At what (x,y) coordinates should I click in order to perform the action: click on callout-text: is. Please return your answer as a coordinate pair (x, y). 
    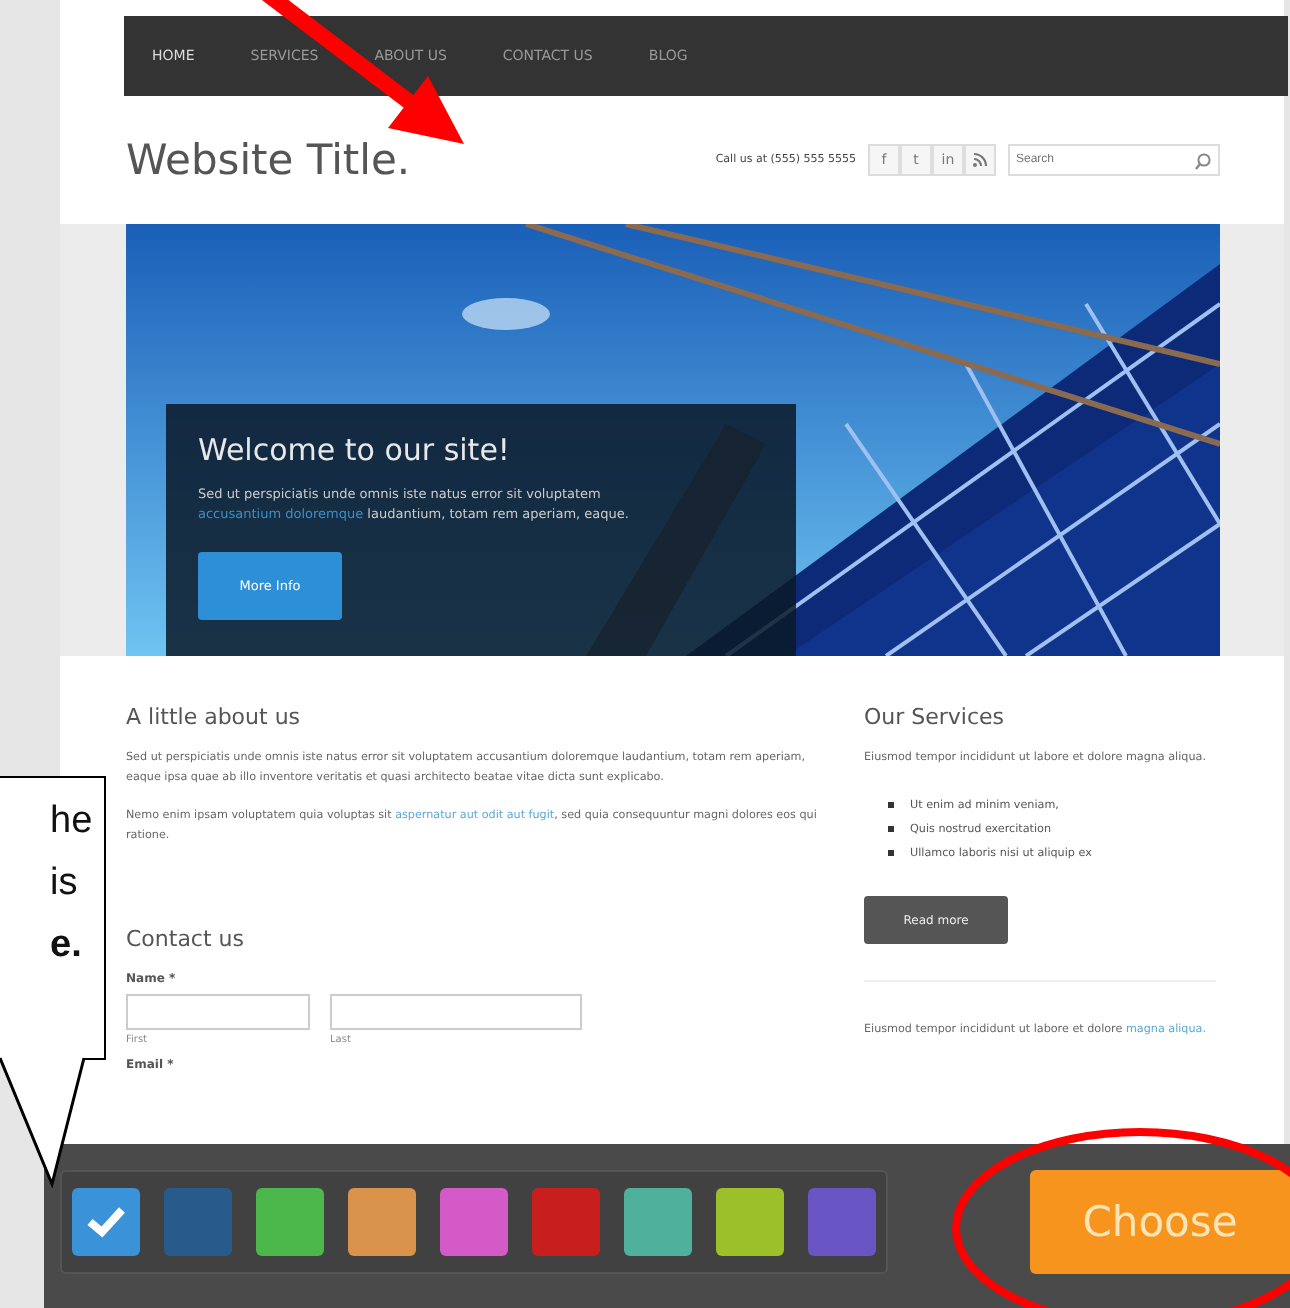
    Looking at the image, I should click on (65, 884).